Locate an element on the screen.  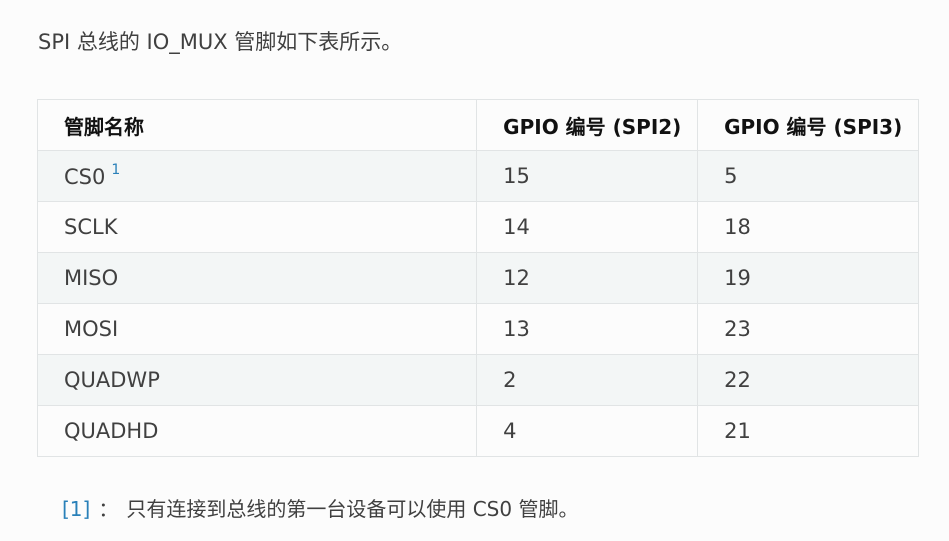
table-row: MOSI 13 23 is located at coordinates (477, 329).